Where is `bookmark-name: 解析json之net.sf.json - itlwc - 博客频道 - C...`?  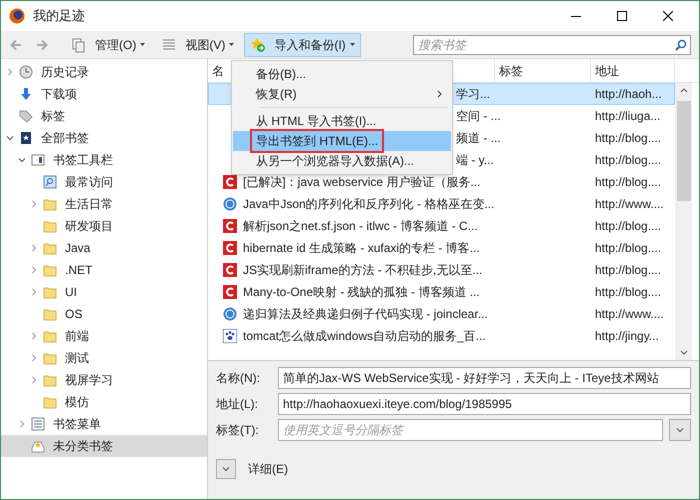
bookmark-name: 解析json之net.sf.json - itlwc - 博客频道 - C... is located at coordinates (360, 226).